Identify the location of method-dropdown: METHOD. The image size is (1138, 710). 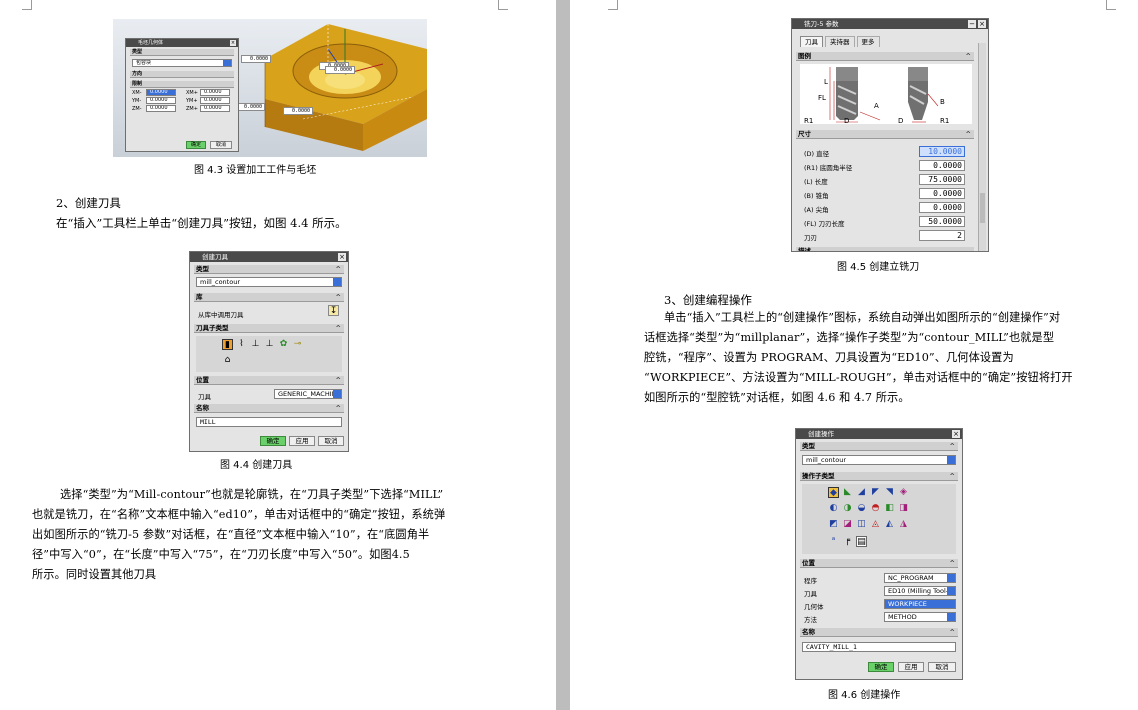
(920, 617).